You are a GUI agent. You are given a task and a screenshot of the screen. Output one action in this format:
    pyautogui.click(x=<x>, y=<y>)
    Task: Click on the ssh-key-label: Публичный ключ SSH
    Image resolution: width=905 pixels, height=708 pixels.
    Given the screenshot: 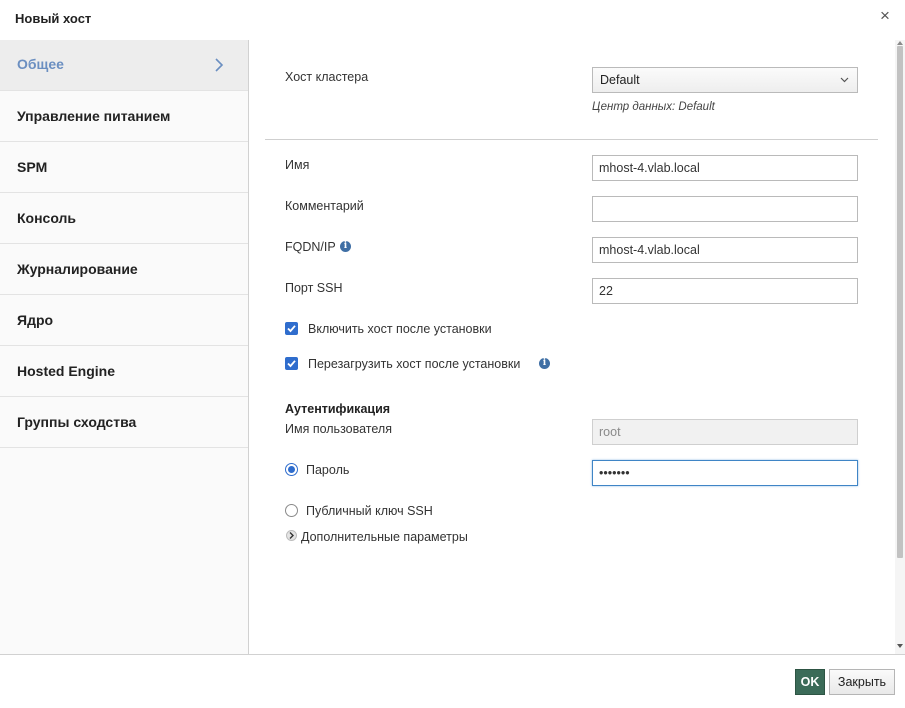 What is the action you would take?
    pyautogui.click(x=369, y=511)
    